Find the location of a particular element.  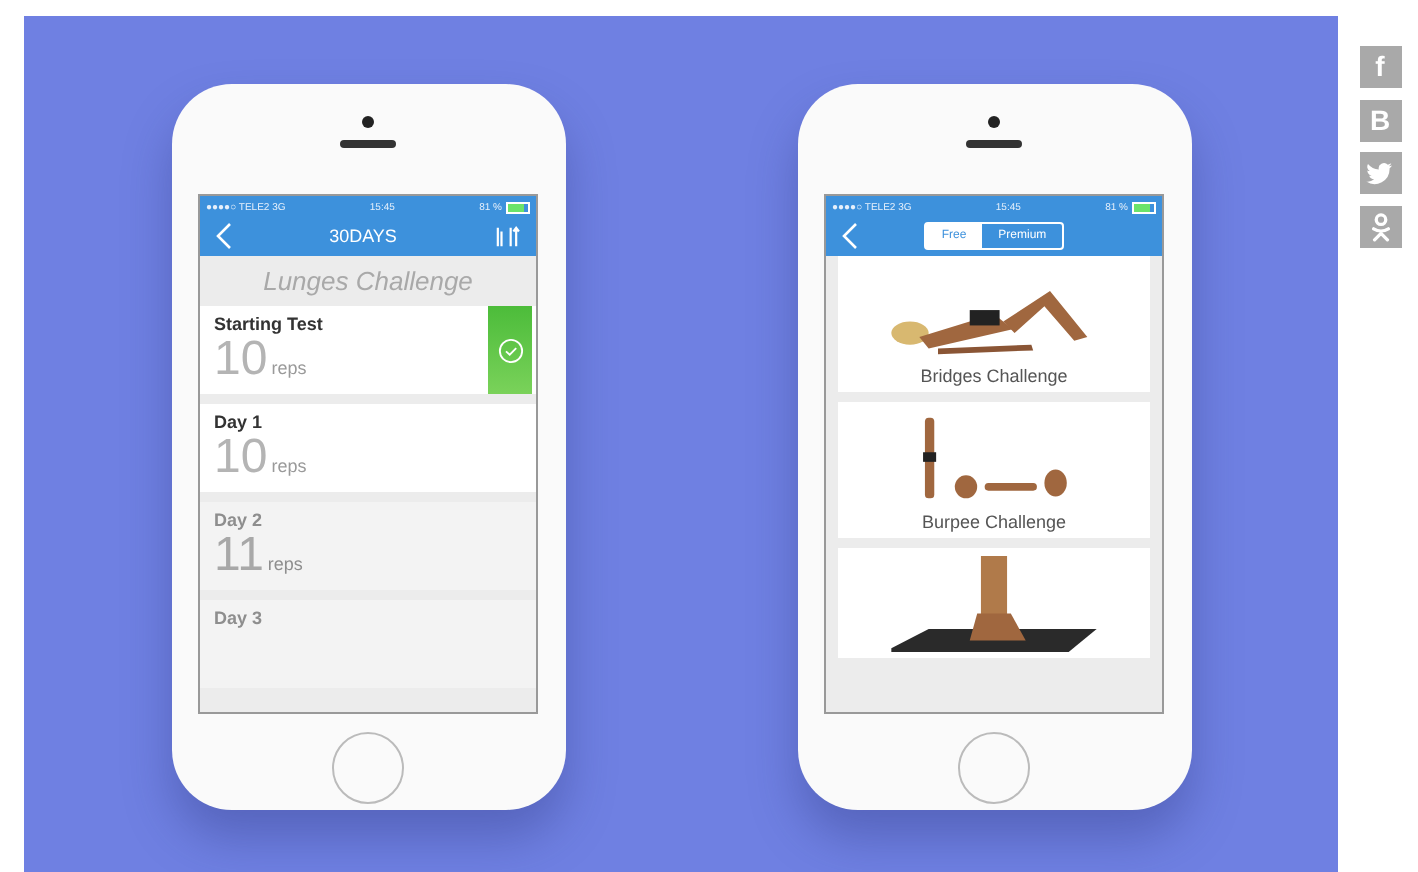

person-outline-icon is located at coordinates (1380, 227).